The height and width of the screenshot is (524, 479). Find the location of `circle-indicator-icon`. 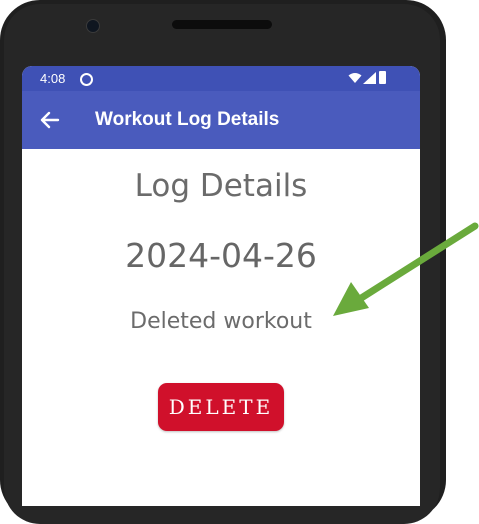

circle-indicator-icon is located at coordinates (86, 79).